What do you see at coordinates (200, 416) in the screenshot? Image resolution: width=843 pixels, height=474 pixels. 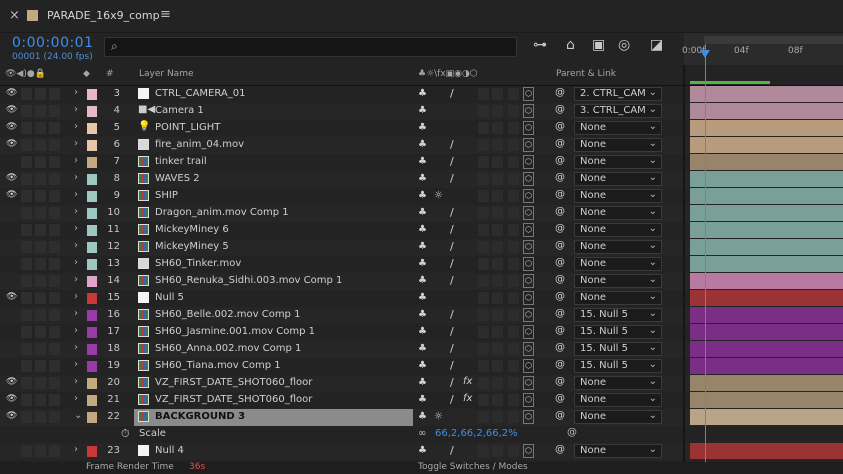 I see `layer-name: BACKGROUND 3` at bounding box center [200, 416].